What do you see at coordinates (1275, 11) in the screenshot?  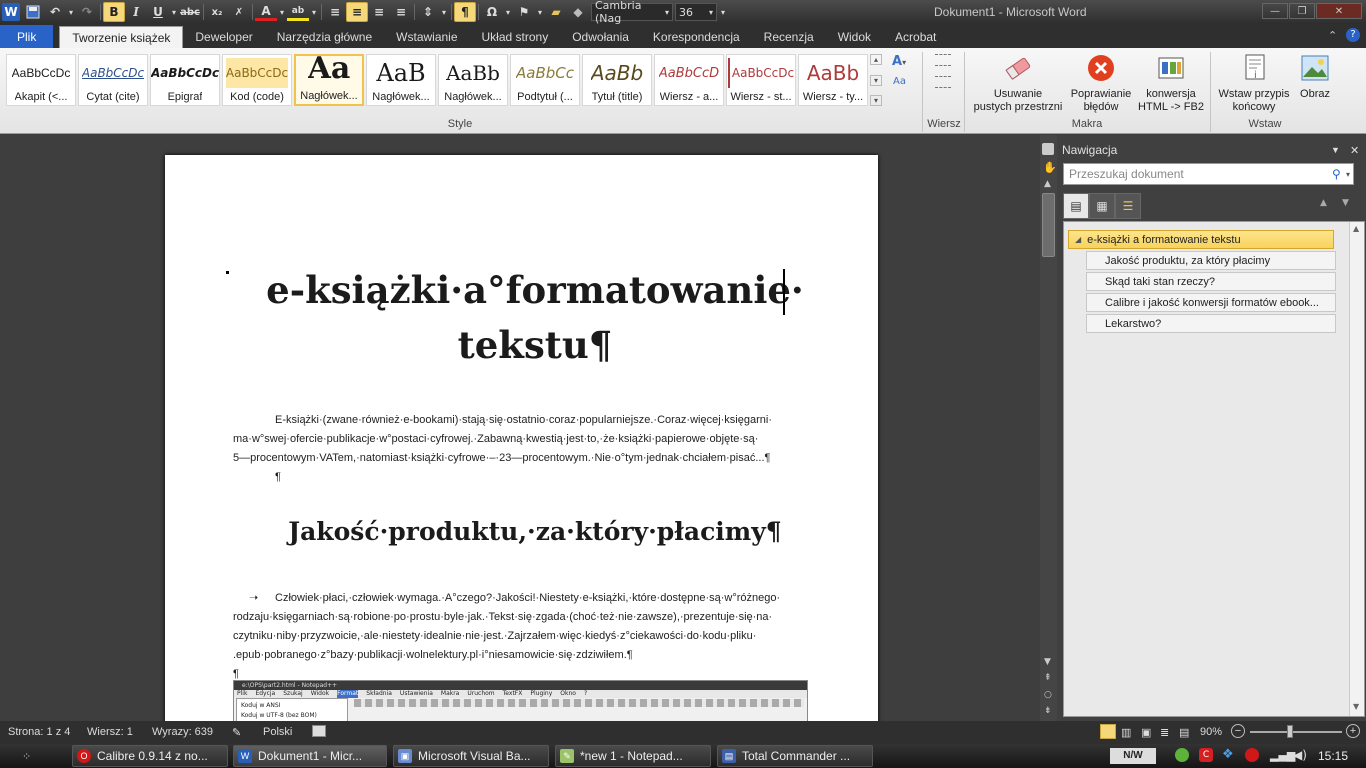 I see `minimize-button: —` at bounding box center [1275, 11].